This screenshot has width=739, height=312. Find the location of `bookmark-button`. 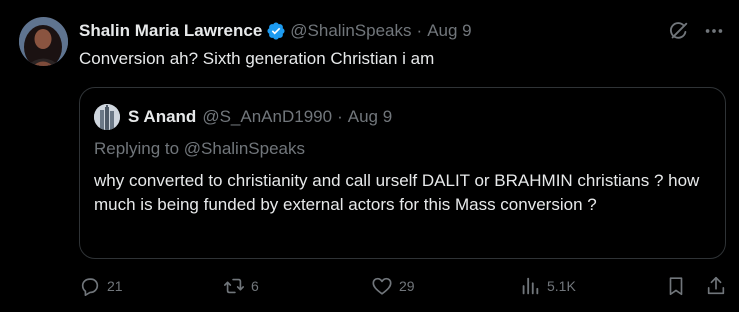

bookmark-button is located at coordinates (676, 286).